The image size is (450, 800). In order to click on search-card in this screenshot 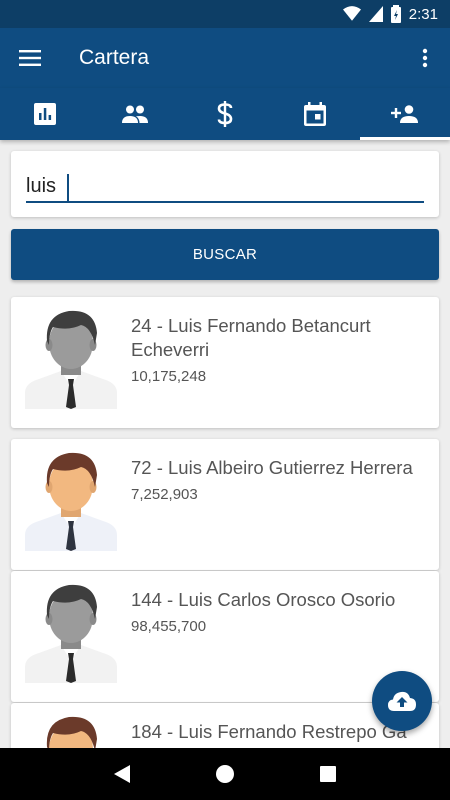, I will do `click(225, 184)`.